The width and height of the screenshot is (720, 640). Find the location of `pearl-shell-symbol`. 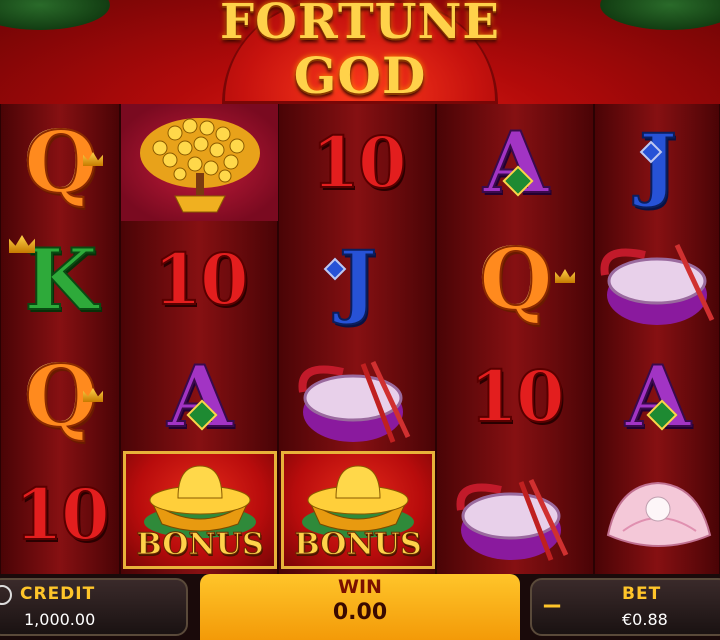

pearl-shell-symbol is located at coordinates (657, 514).